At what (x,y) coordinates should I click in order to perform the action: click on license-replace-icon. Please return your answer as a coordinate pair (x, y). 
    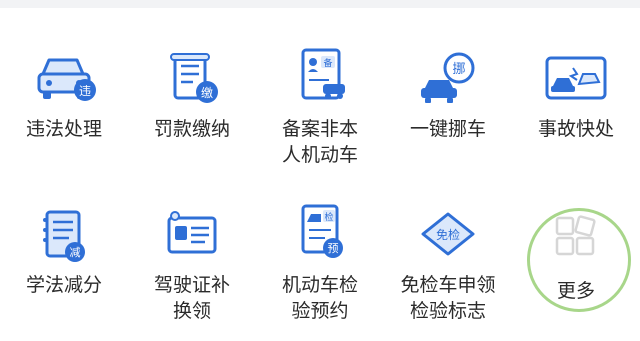
    Looking at the image, I should click on (192, 236).